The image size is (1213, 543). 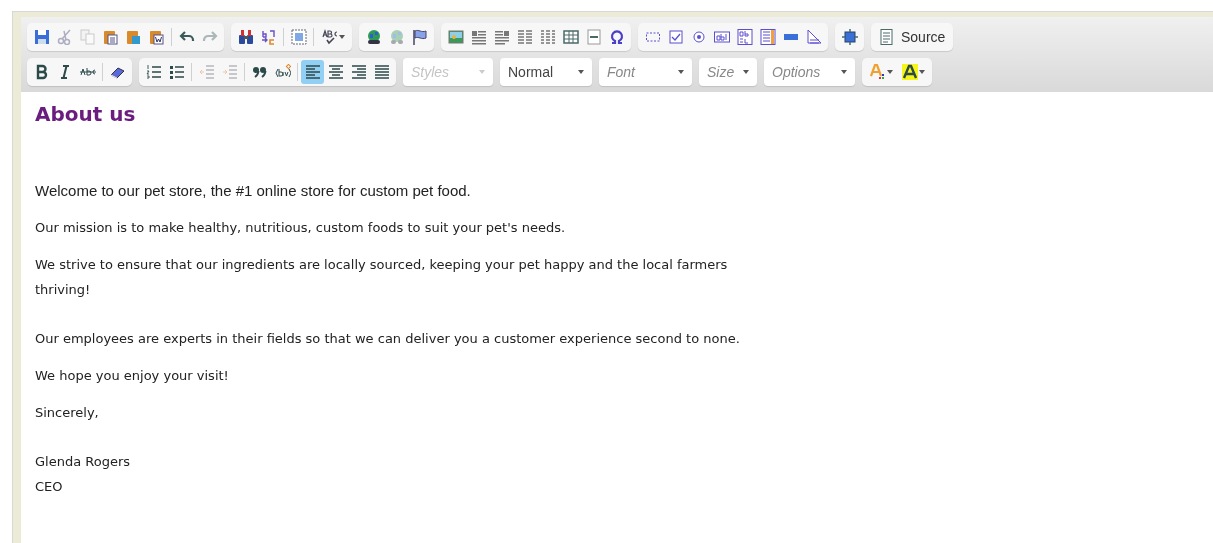 I want to click on select-all-icon, so click(x=298, y=37).